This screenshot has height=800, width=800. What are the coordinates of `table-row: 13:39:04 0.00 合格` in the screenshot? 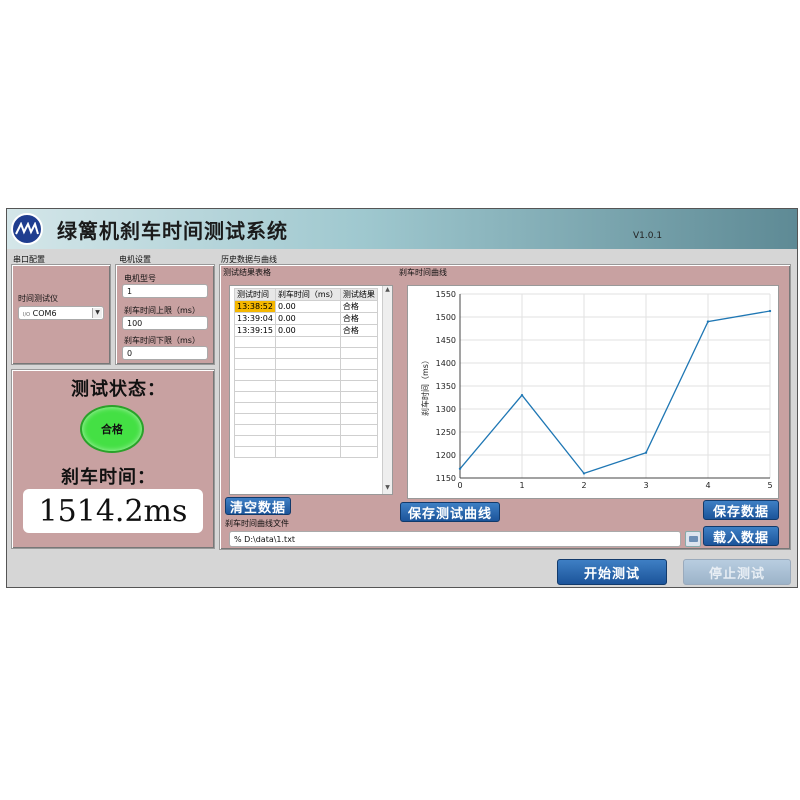 It's located at (306, 318).